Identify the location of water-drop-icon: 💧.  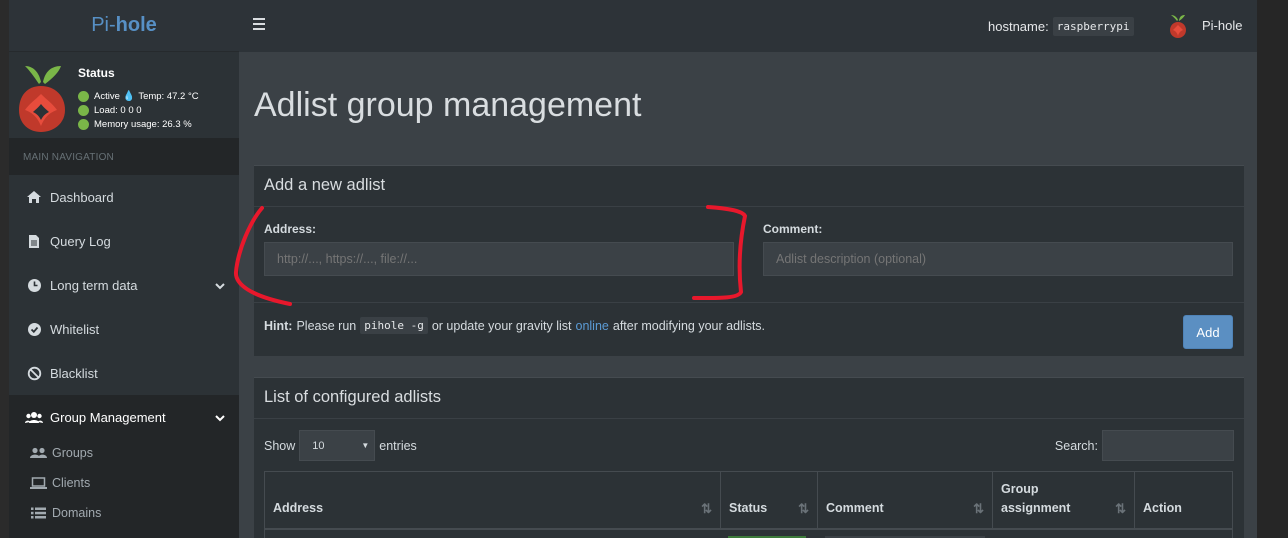
(129, 96).